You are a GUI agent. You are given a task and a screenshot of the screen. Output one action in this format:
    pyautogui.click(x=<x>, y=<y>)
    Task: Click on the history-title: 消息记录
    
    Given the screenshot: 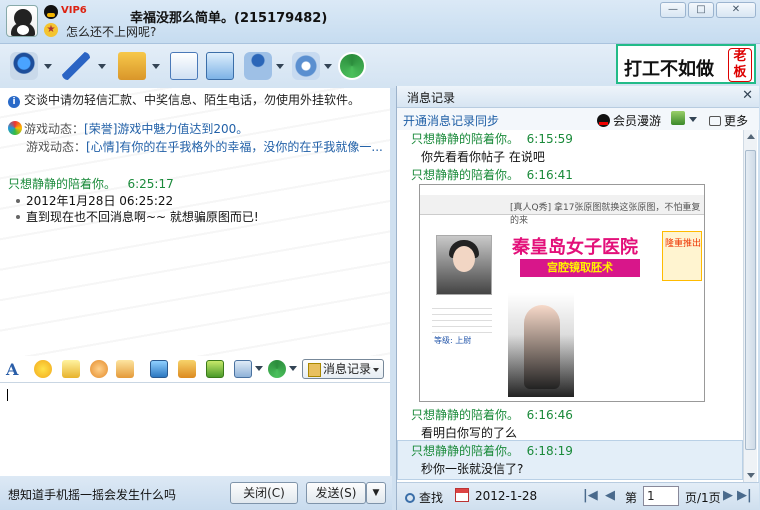 What is the action you would take?
    pyautogui.click(x=431, y=98)
    